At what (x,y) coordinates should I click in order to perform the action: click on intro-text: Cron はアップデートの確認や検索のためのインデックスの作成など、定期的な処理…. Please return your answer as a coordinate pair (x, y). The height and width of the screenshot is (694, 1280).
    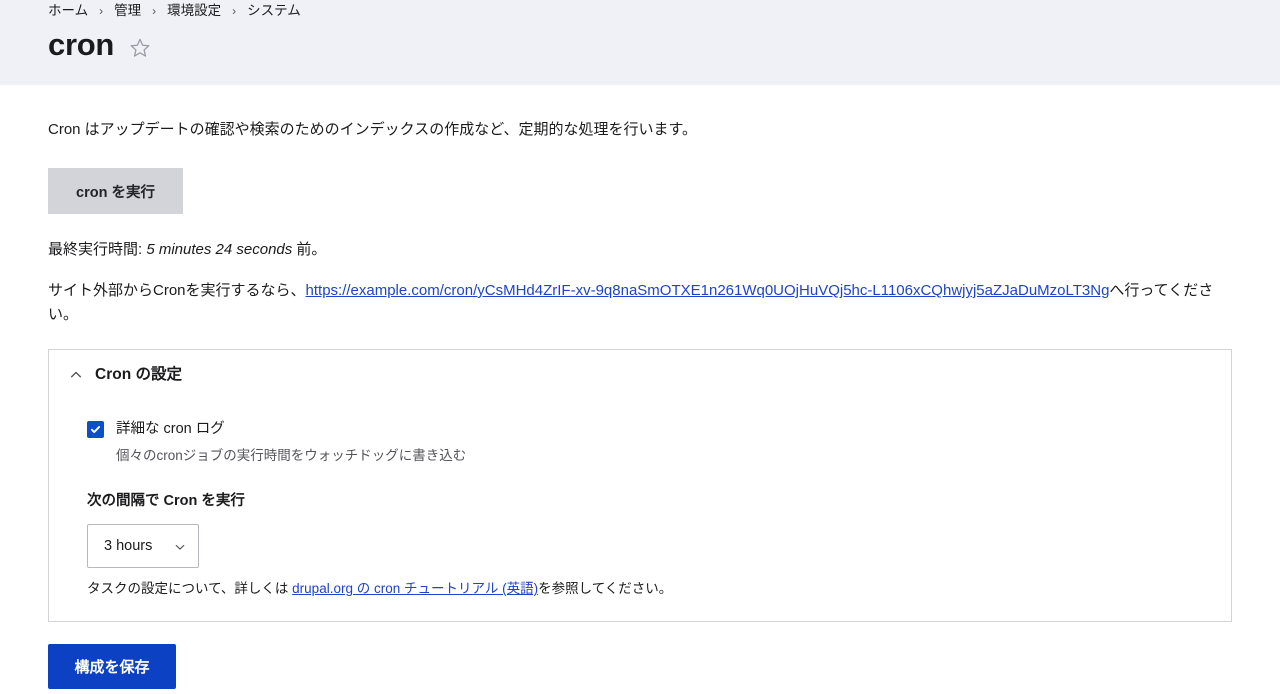
    Looking at the image, I should click on (372, 129).